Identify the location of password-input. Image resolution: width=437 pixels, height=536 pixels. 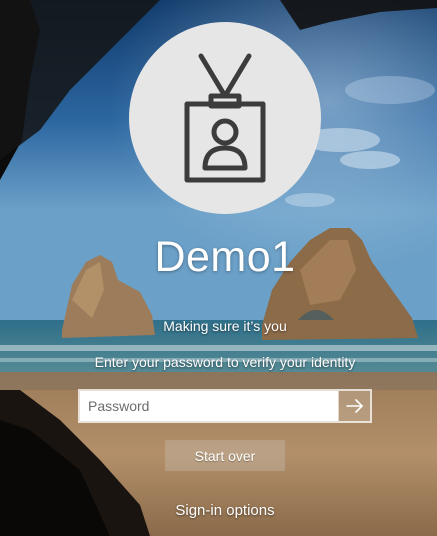
(209, 406).